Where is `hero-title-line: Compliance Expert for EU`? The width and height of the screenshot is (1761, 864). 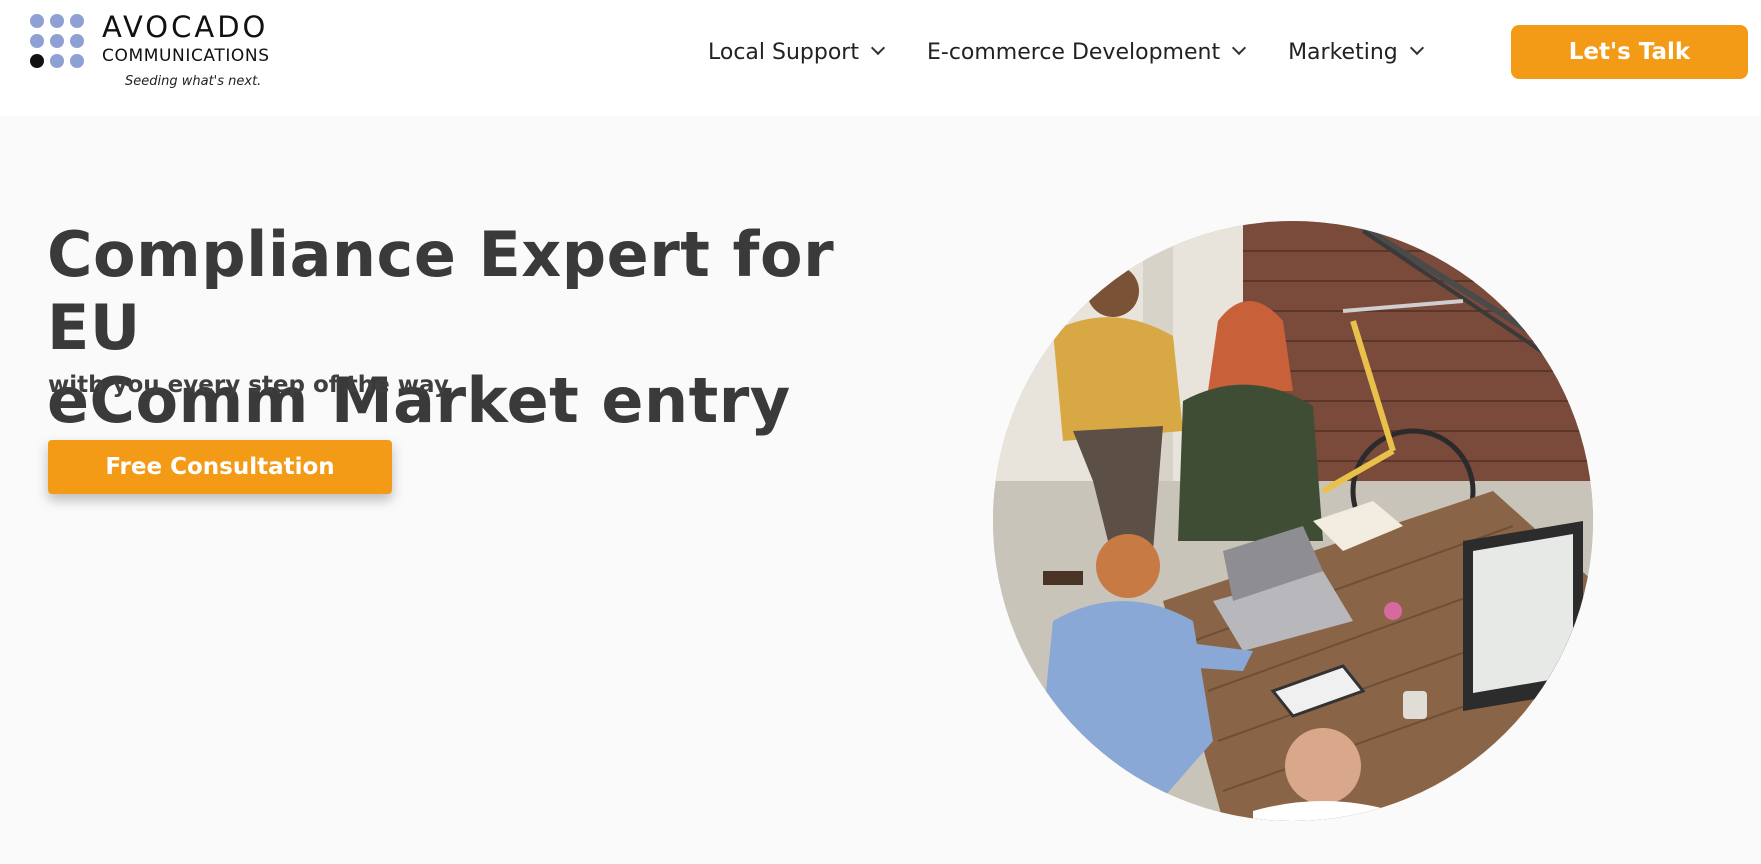
hero-title-line: Compliance Expert for EU is located at coordinates (441, 291).